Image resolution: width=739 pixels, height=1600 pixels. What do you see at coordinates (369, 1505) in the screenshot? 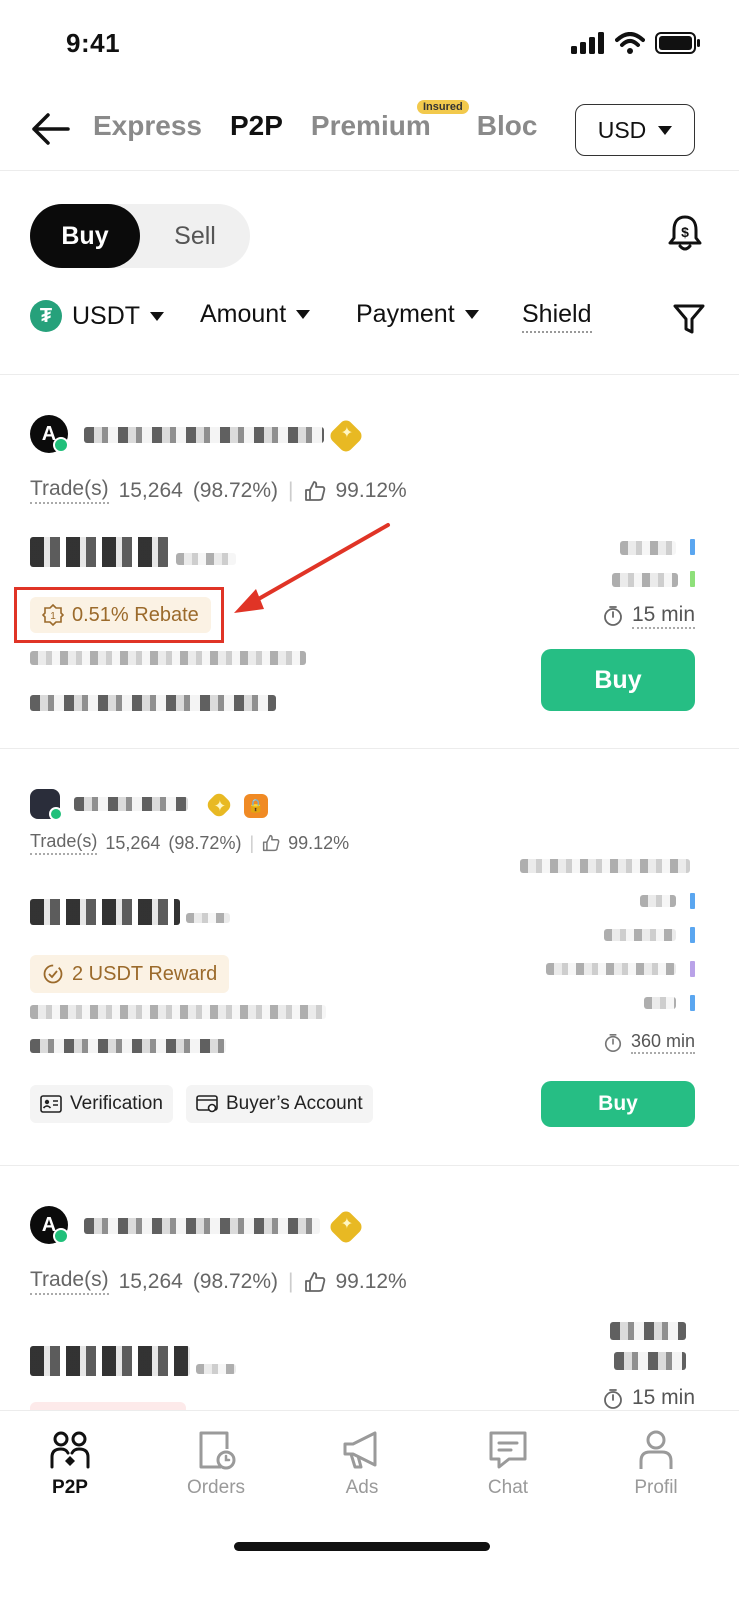
I see `bottom-nav: P2P Orders Ads Chat Profil` at bounding box center [369, 1505].